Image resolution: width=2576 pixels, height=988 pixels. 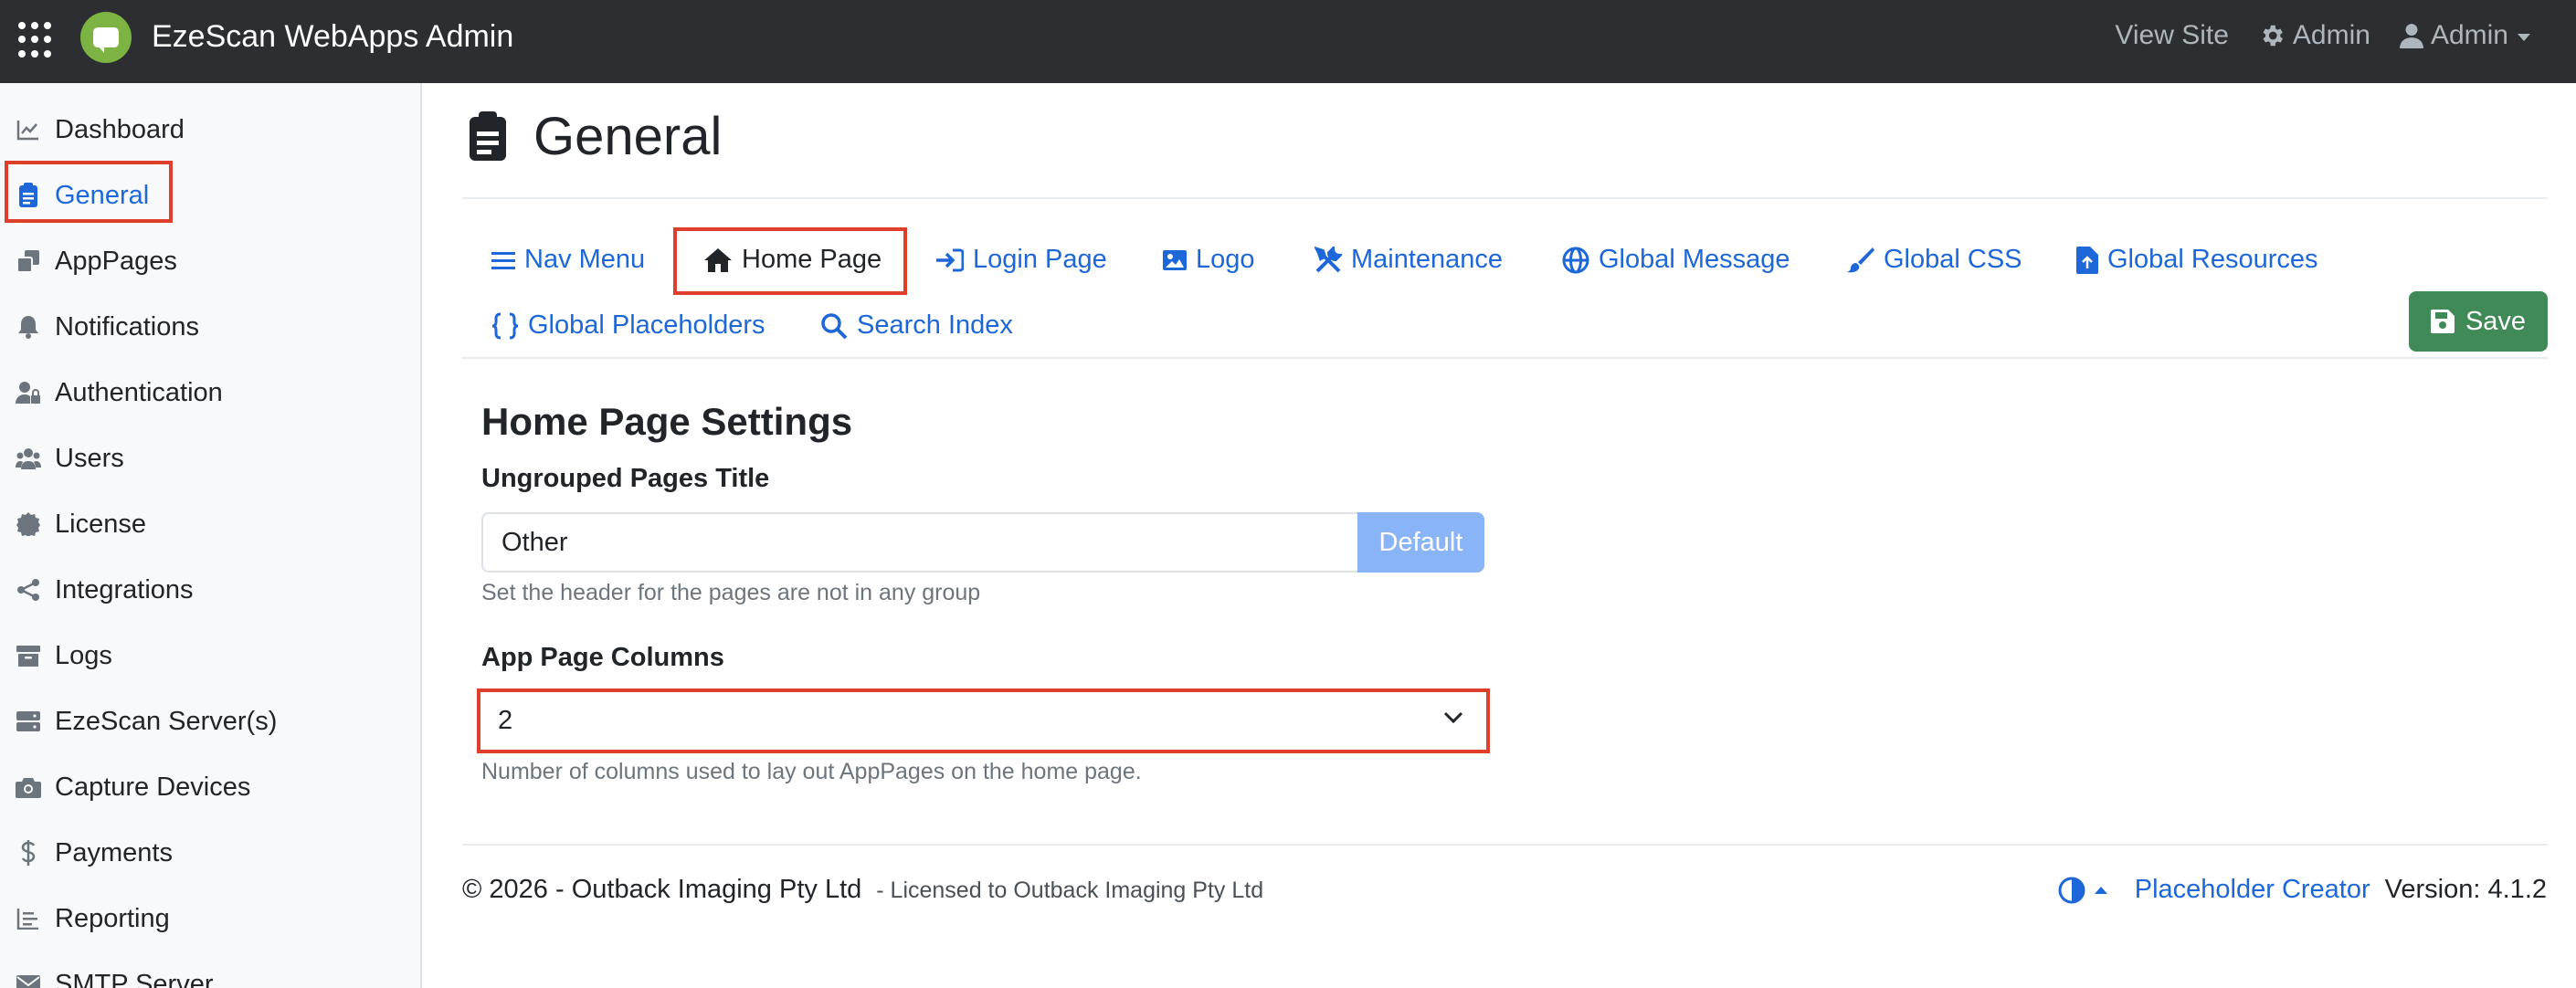 I want to click on tab-logo: Logo, so click(x=1209, y=260).